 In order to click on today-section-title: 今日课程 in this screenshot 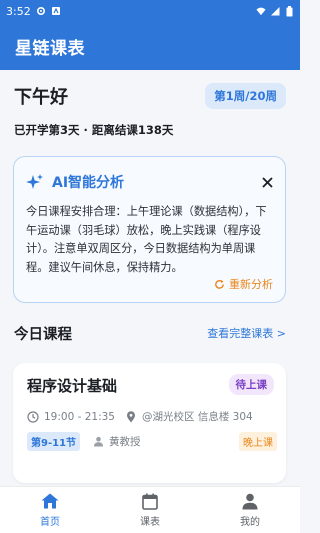, I will do `click(43, 334)`.